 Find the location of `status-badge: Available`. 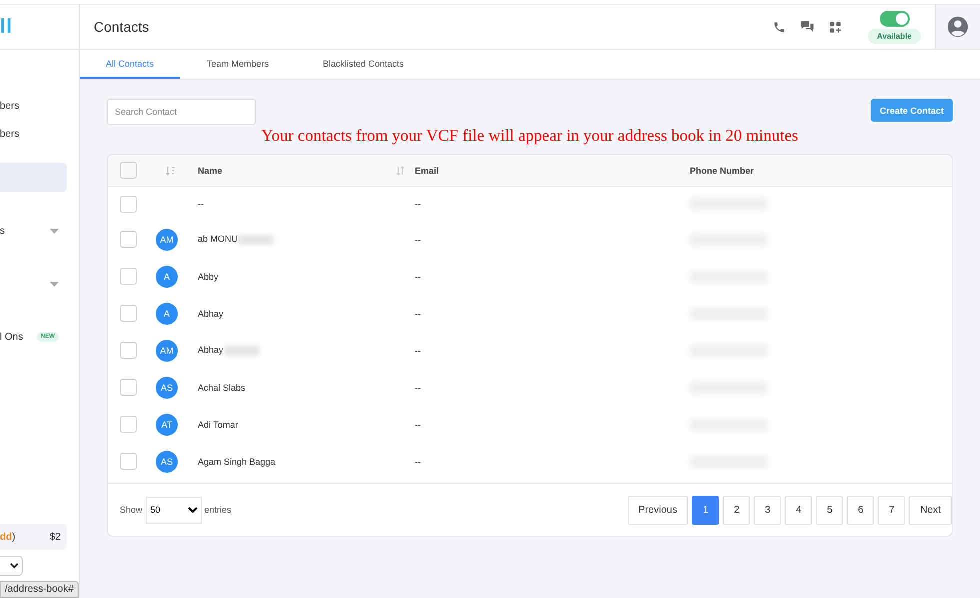

status-badge: Available is located at coordinates (894, 36).